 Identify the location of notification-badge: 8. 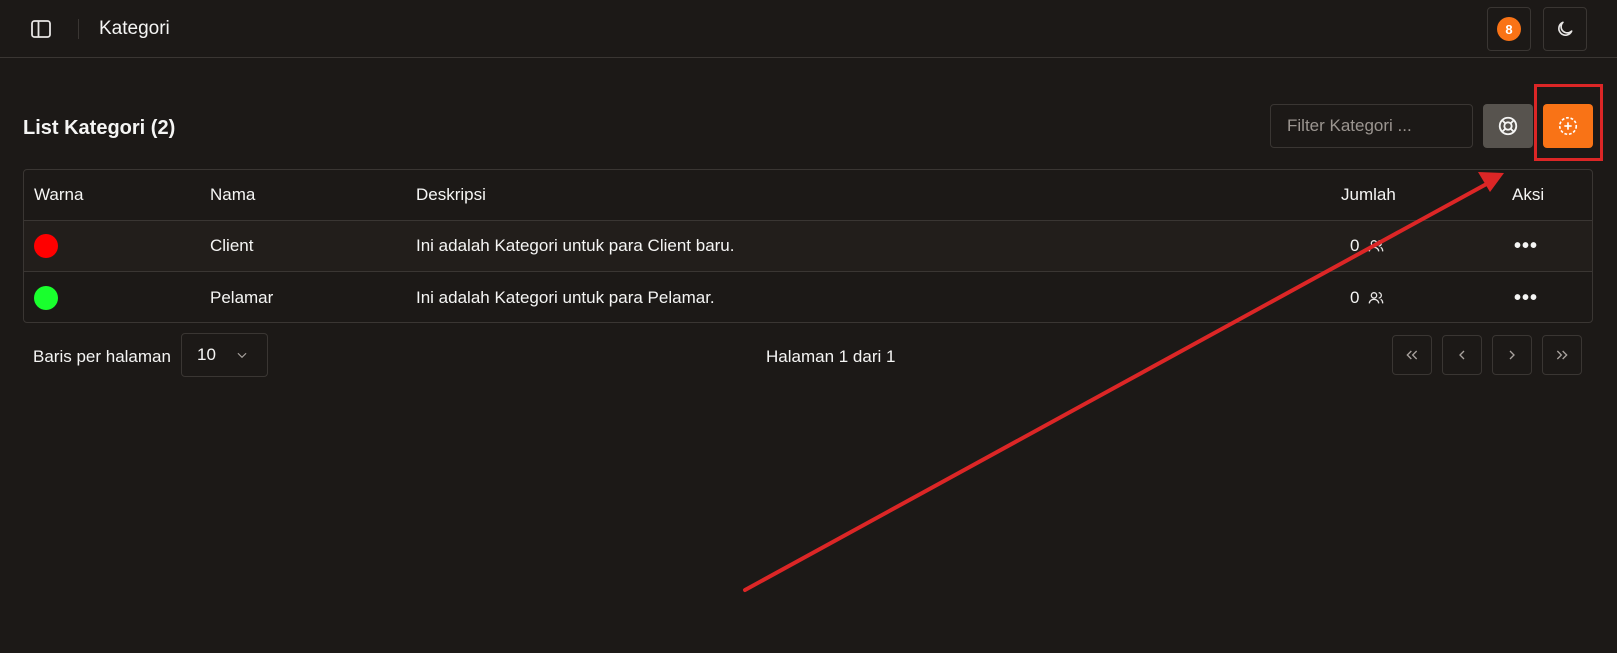
(1509, 29).